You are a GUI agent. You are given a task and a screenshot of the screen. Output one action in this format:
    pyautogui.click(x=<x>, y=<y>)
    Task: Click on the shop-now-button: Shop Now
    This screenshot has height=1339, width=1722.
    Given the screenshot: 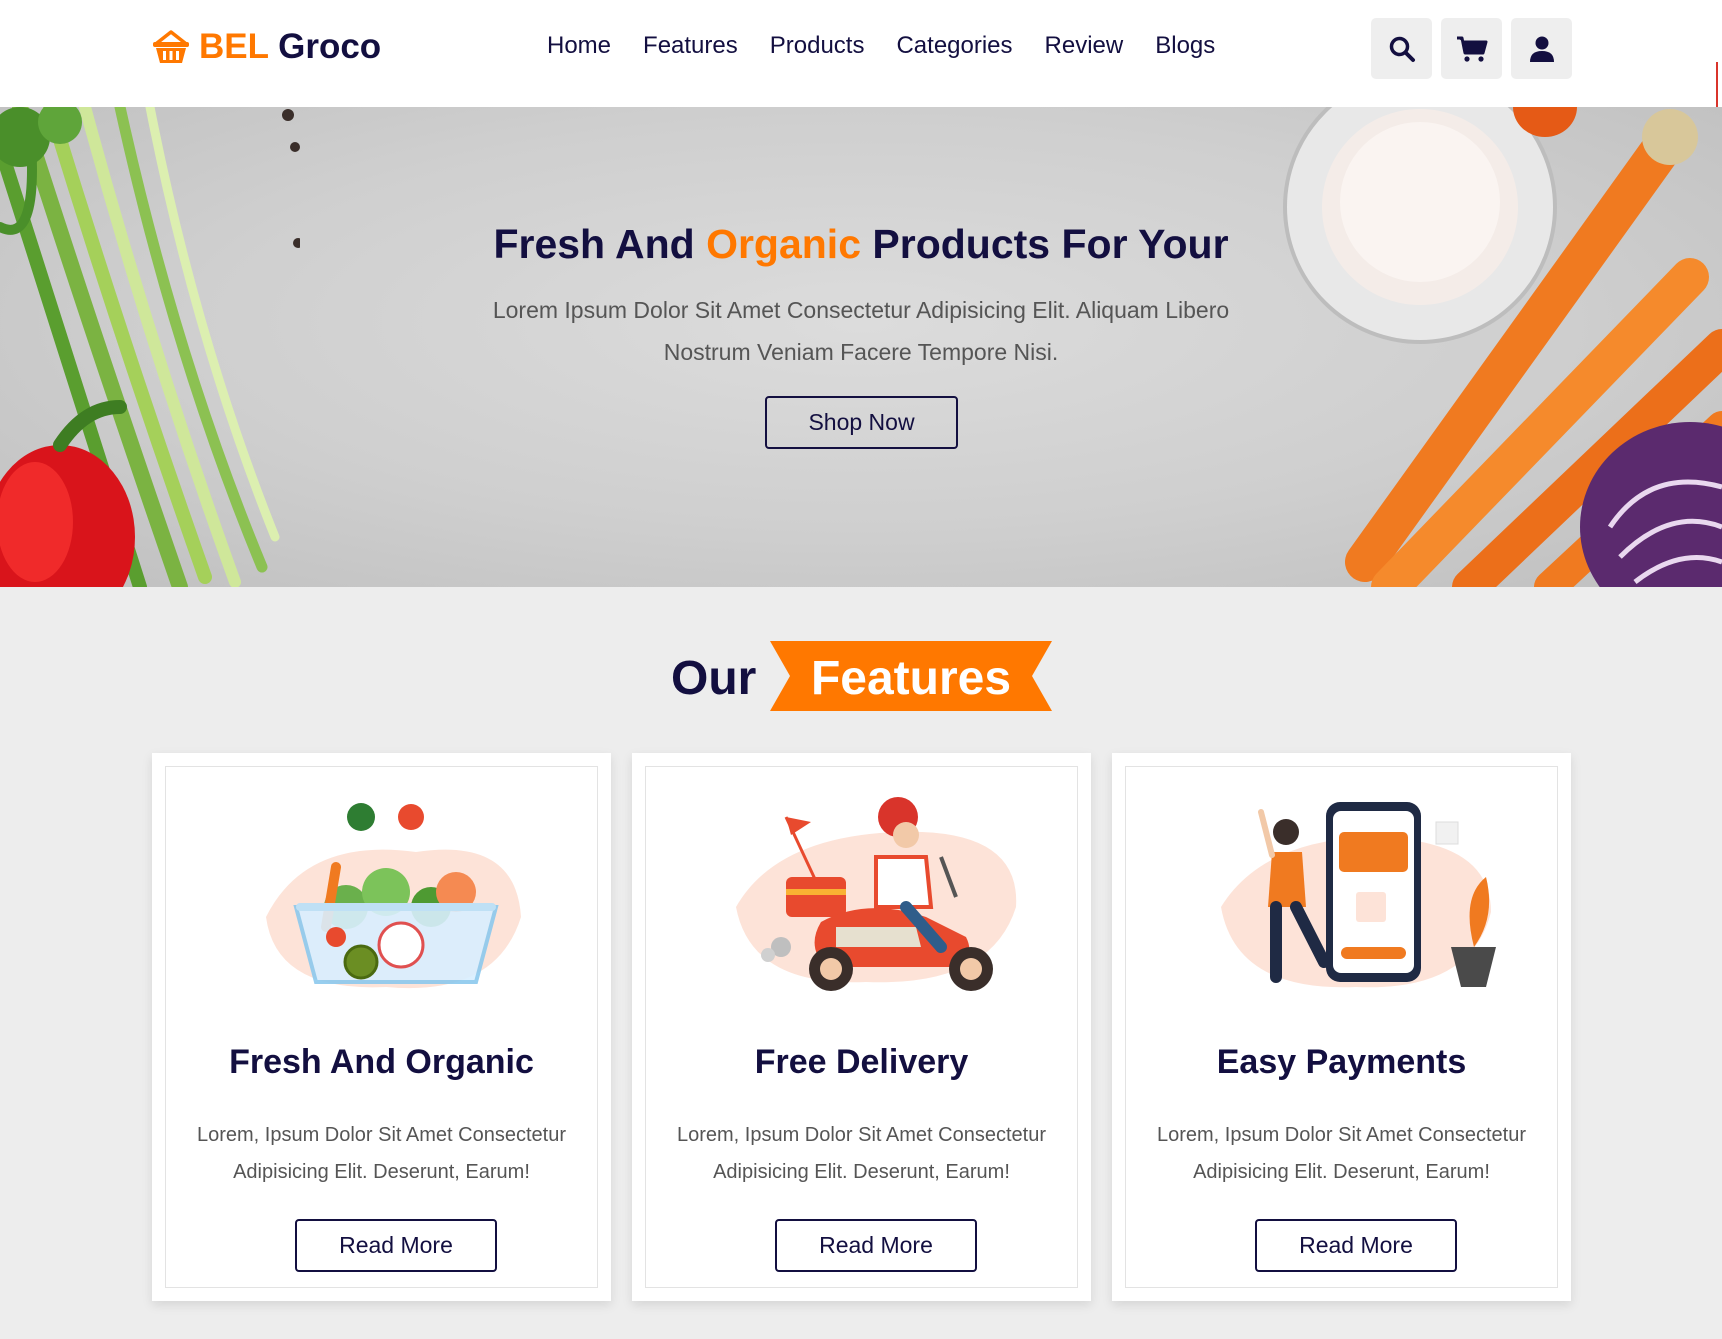 What is the action you would take?
    pyautogui.click(x=861, y=422)
    